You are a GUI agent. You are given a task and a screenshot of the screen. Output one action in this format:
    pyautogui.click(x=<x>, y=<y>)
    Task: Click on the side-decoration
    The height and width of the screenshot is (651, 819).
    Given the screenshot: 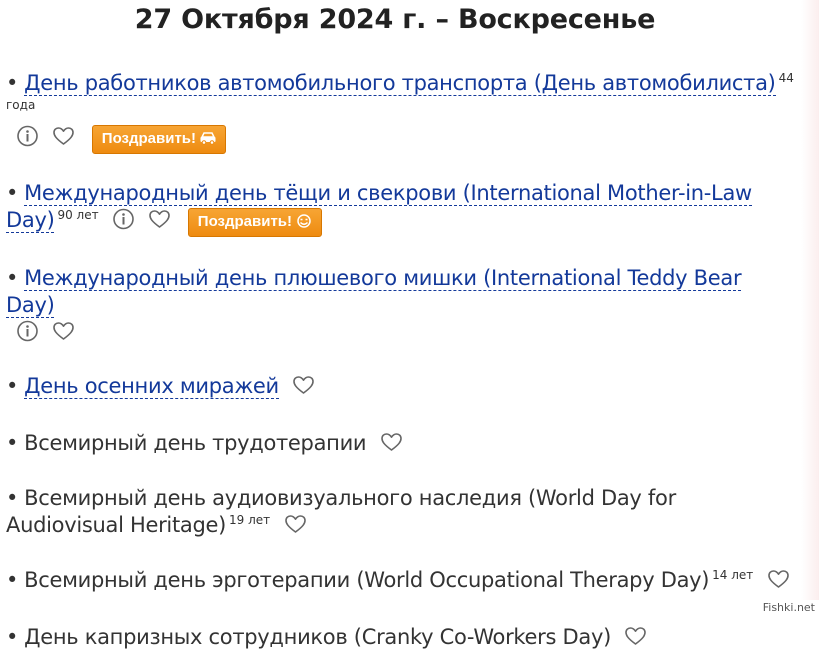 What is the action you would take?
    pyautogui.click(x=810, y=300)
    